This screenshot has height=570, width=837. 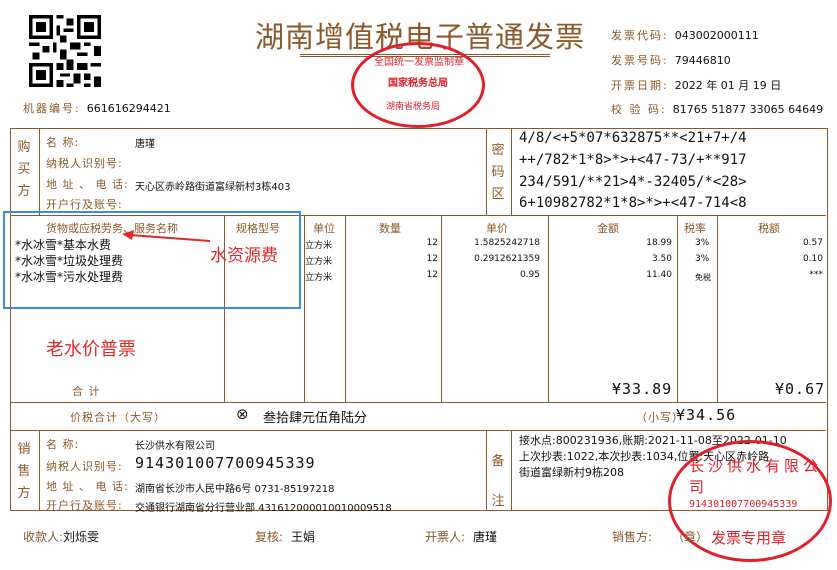 I want to click on seller-section-label: 销售方, so click(x=24, y=471).